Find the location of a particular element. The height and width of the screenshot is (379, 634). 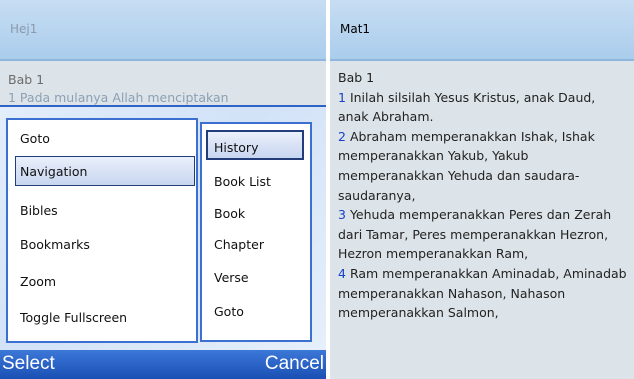

submenu-item-book-list: Book List is located at coordinates (242, 181).